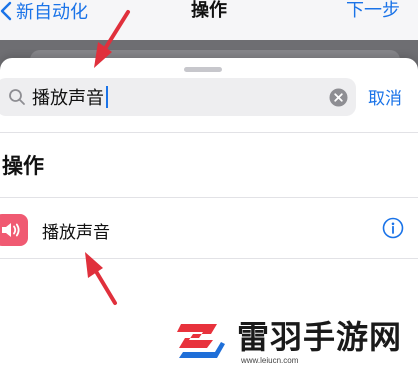  I want to click on arrow-to-search, so click(112, 39).